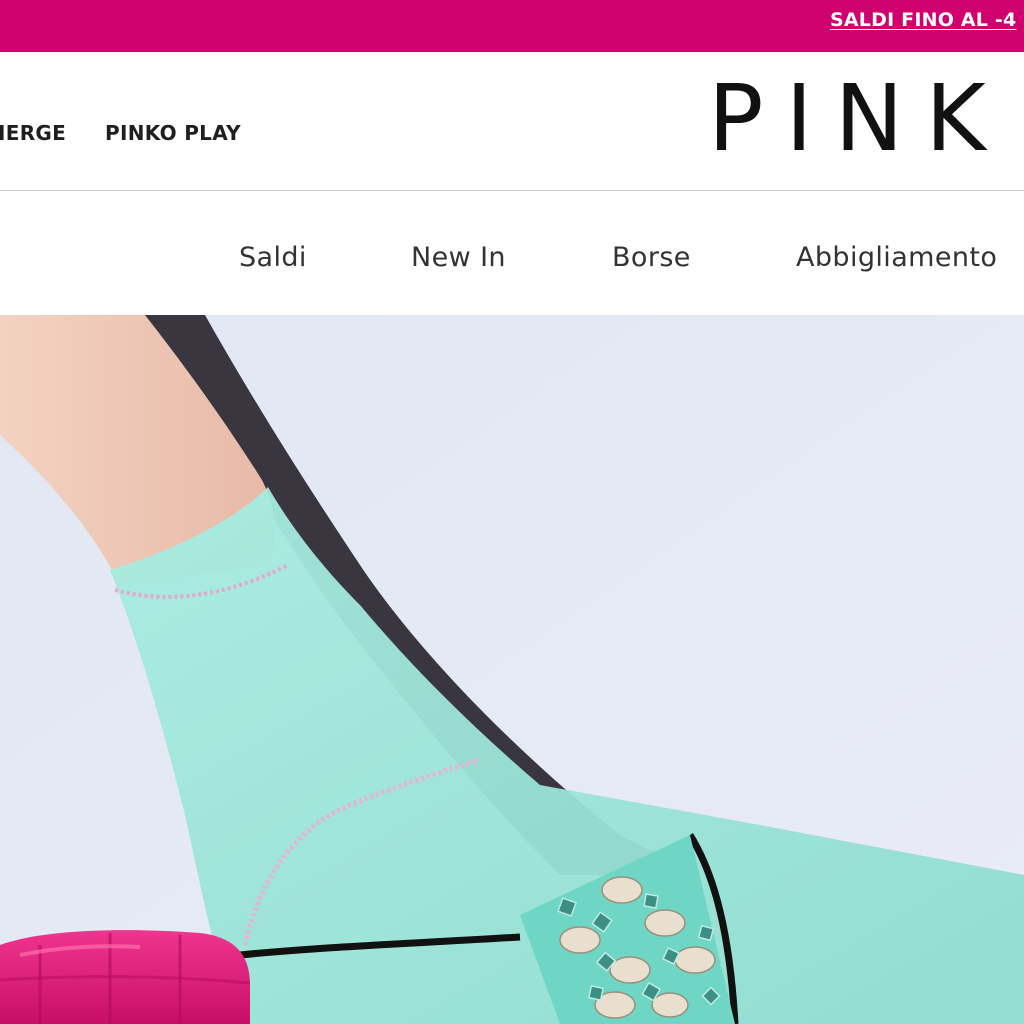 This screenshot has width=1024, height=1024. I want to click on pinko-play-link: PINKO PLAY, so click(173, 133).